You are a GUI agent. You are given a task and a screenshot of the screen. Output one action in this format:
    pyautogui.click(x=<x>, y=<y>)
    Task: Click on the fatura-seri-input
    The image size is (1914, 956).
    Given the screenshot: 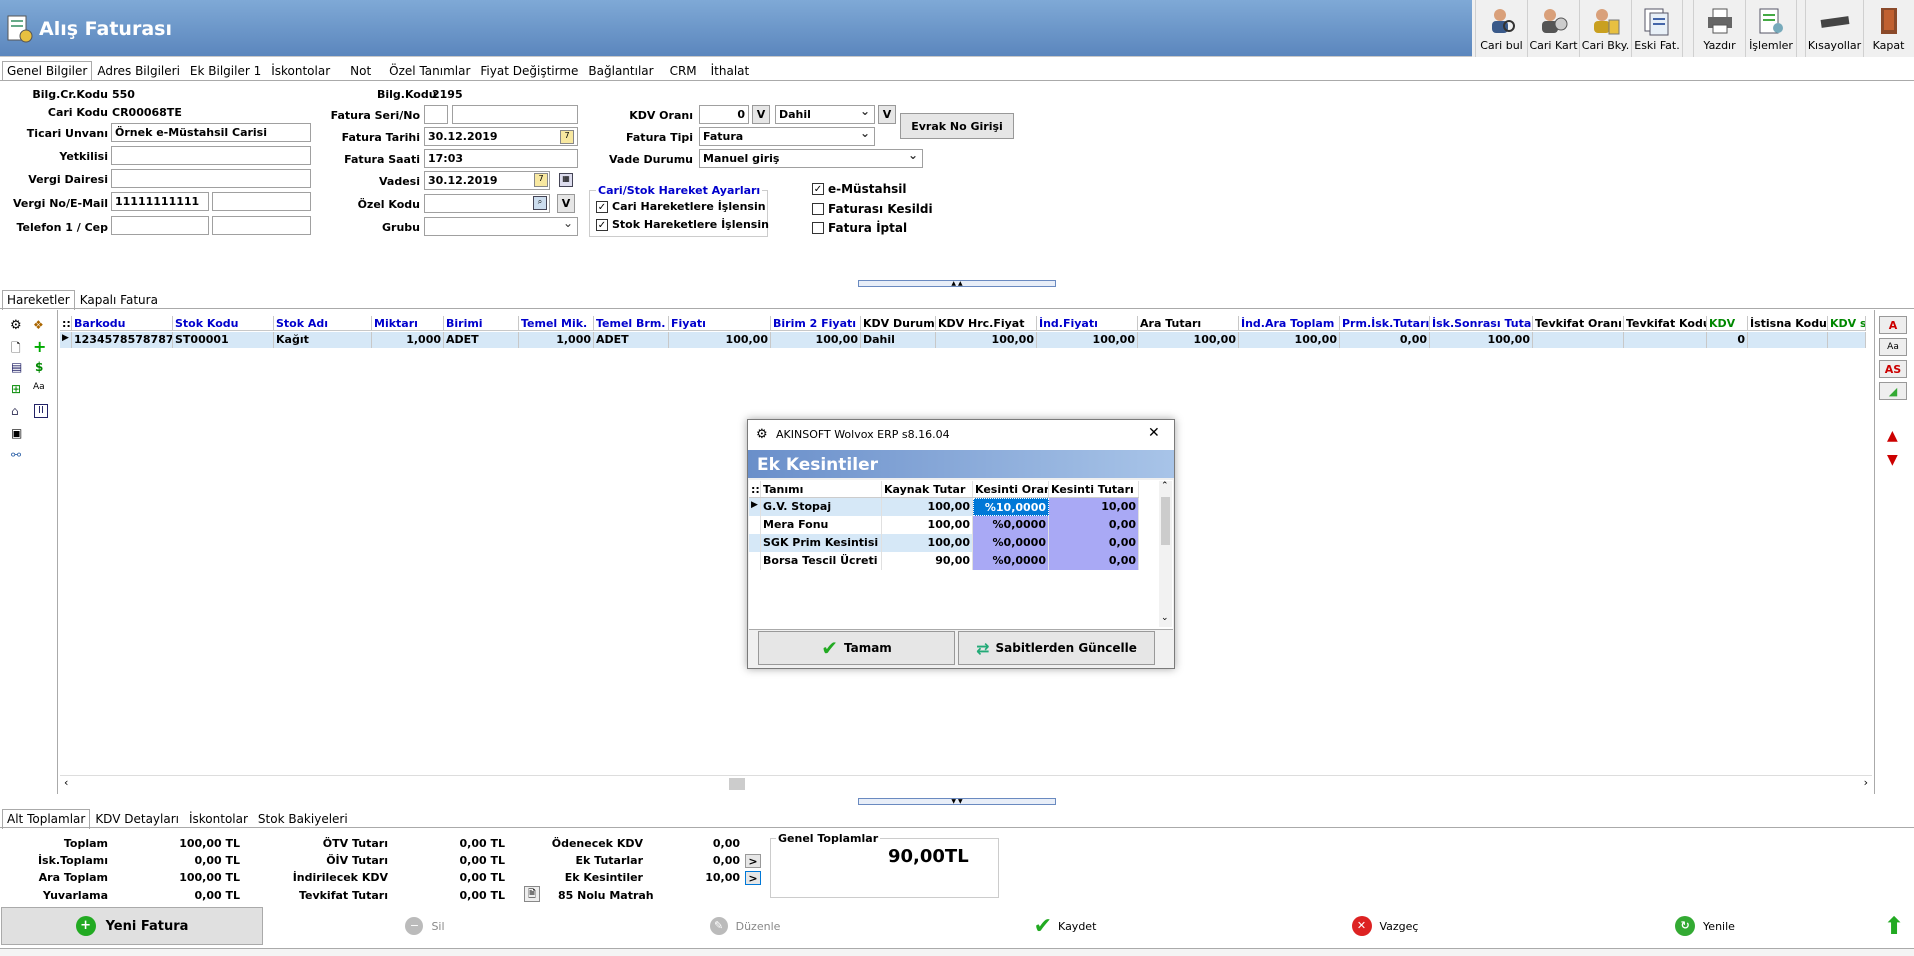 What is the action you would take?
    pyautogui.click(x=436, y=114)
    